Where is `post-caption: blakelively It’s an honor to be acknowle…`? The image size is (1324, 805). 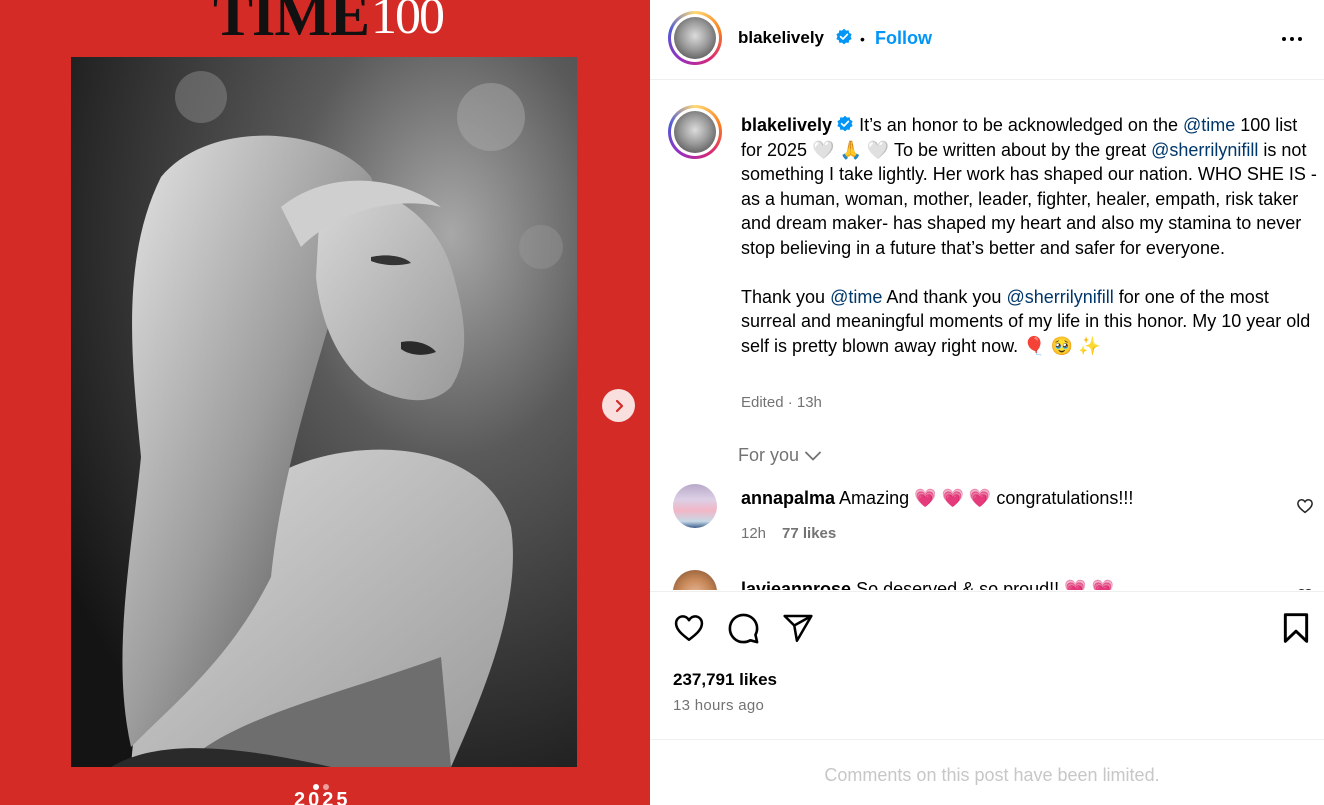
post-caption: blakelively It’s an honor to be acknowle… is located at coordinates (1031, 235).